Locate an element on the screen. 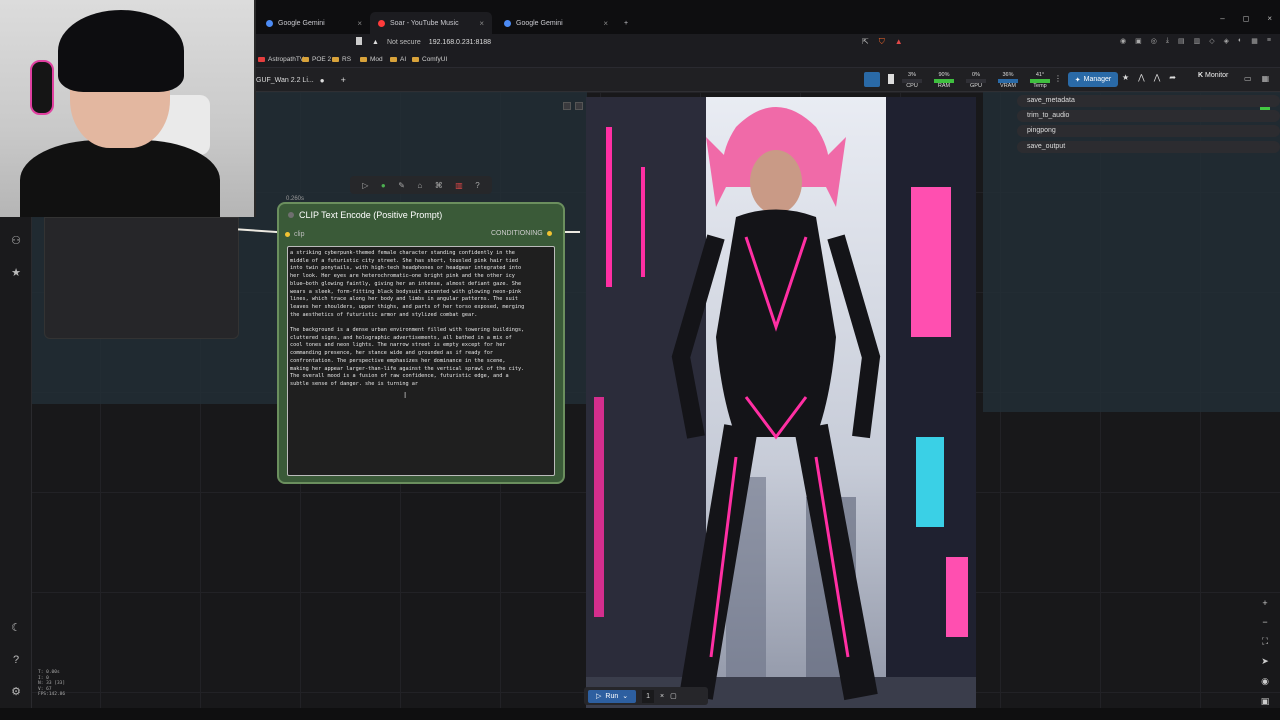 The width and height of the screenshot is (1280, 720). stat-gpu: 0% GPU is located at coordinates (976, 80).